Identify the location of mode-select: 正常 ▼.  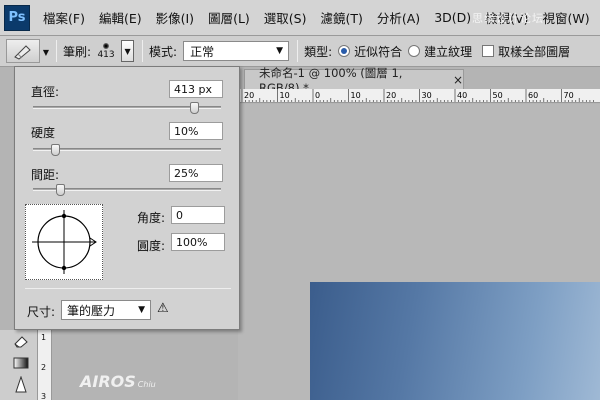
(236, 51).